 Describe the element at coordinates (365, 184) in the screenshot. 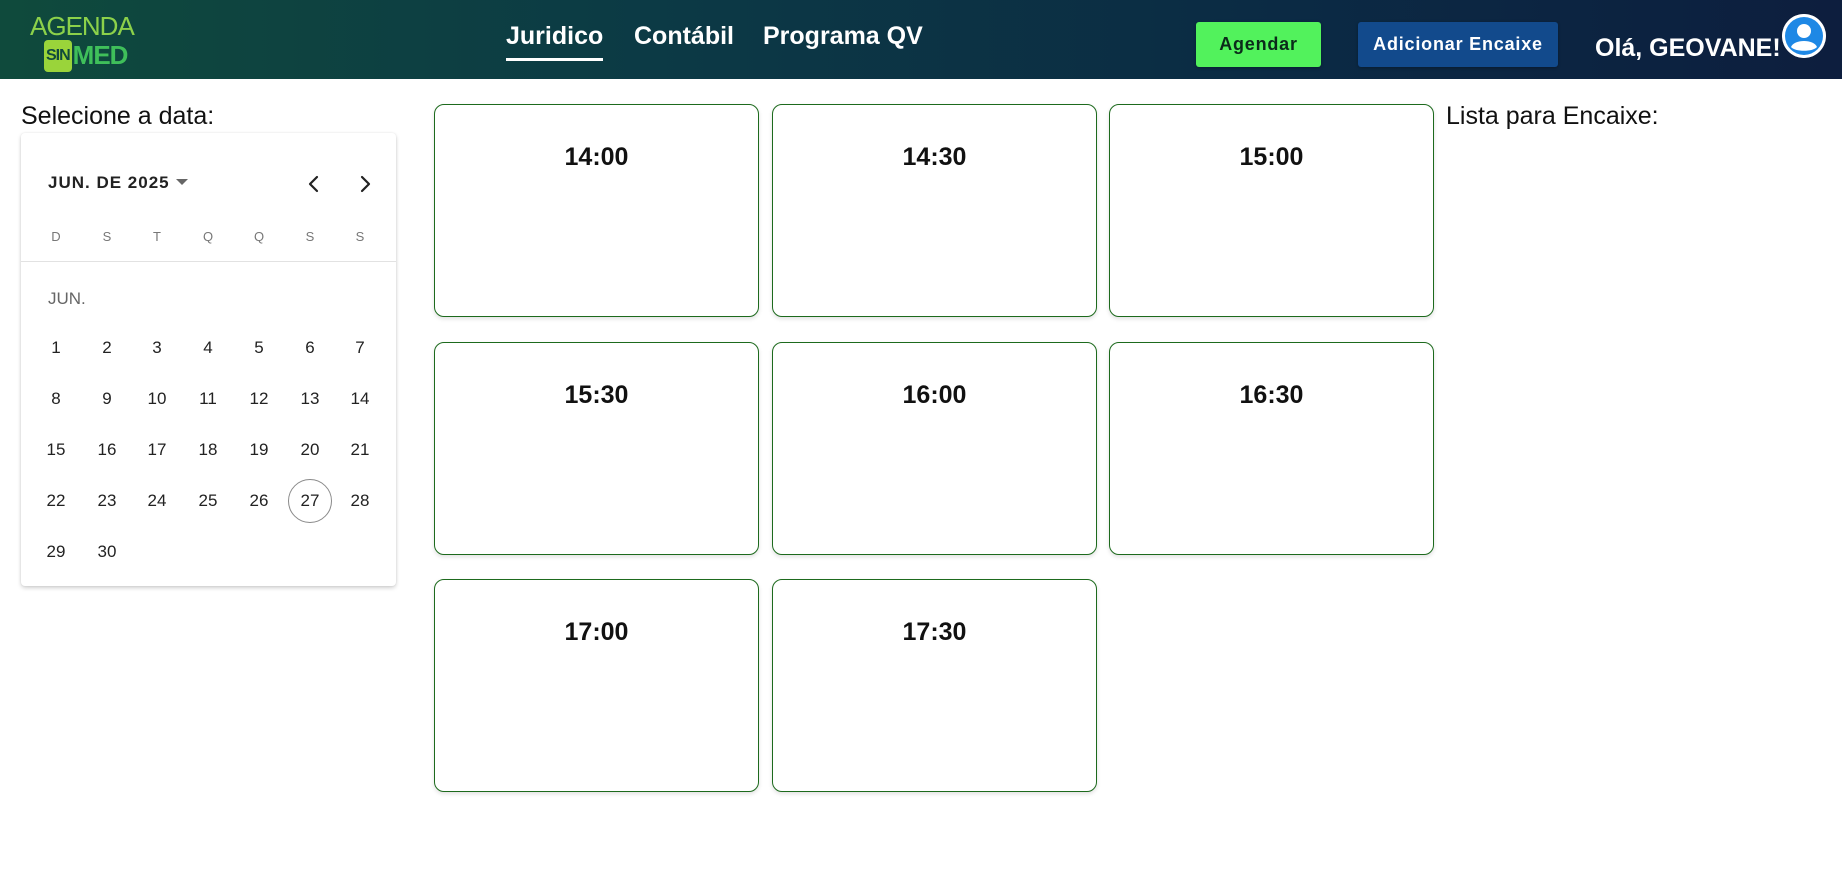

I see `chevron-right-icon` at that location.